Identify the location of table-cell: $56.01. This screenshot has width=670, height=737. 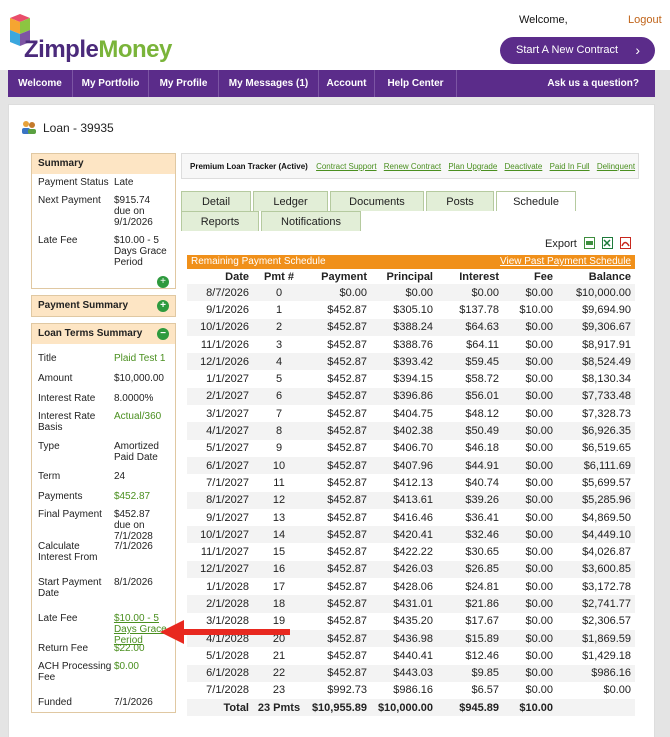
(470, 396).